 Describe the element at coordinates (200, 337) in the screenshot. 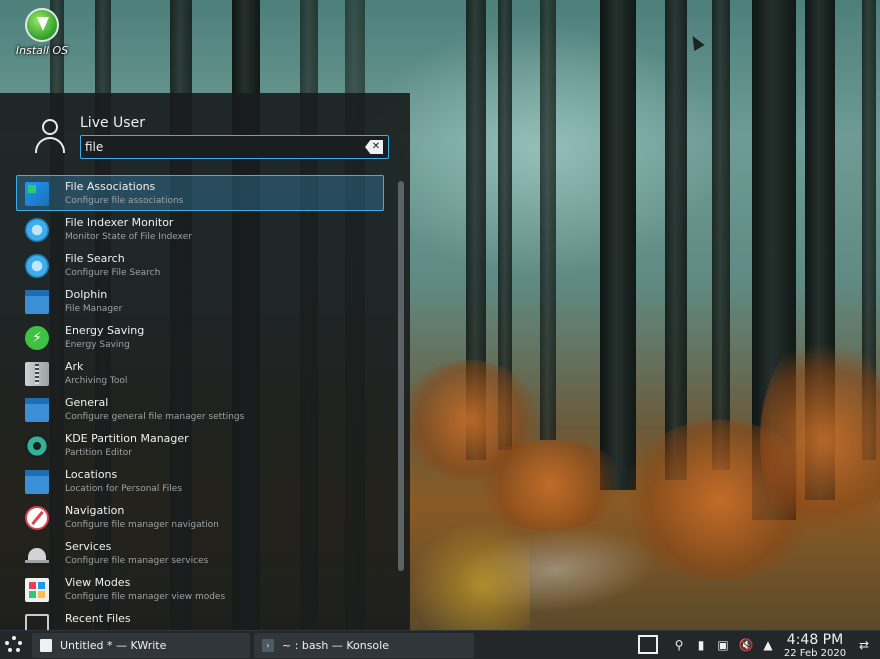

I see `result-item-energy-saving: ⚡ Energy Saving Energy Saving` at that location.